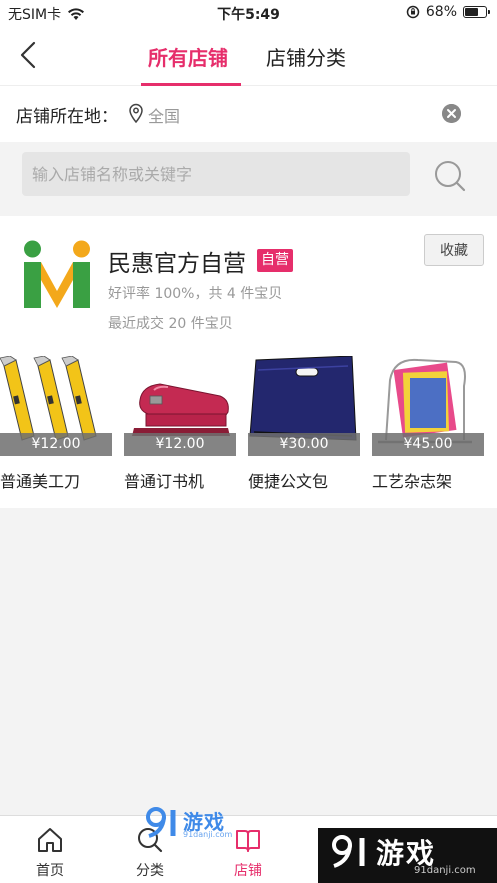 This screenshot has height=883, width=497. Describe the element at coordinates (180, 426) in the screenshot. I see `product-item: ¥12.00 普通订书机` at that location.